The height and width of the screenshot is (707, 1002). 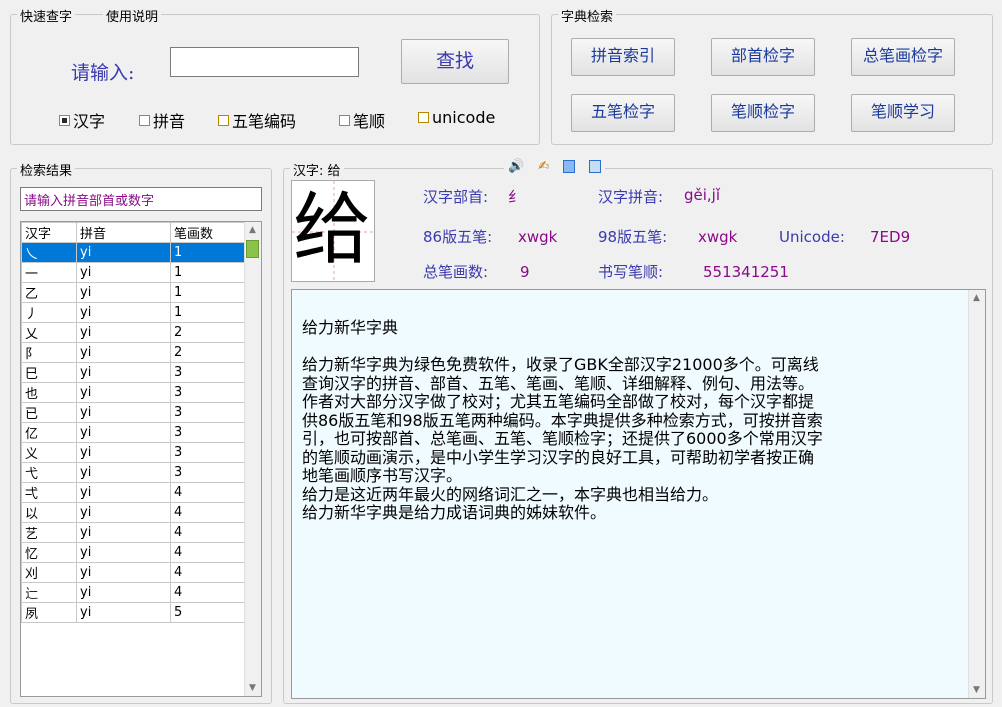 I want to click on table-row: 阝 yi 2, so click(x=133, y=352).